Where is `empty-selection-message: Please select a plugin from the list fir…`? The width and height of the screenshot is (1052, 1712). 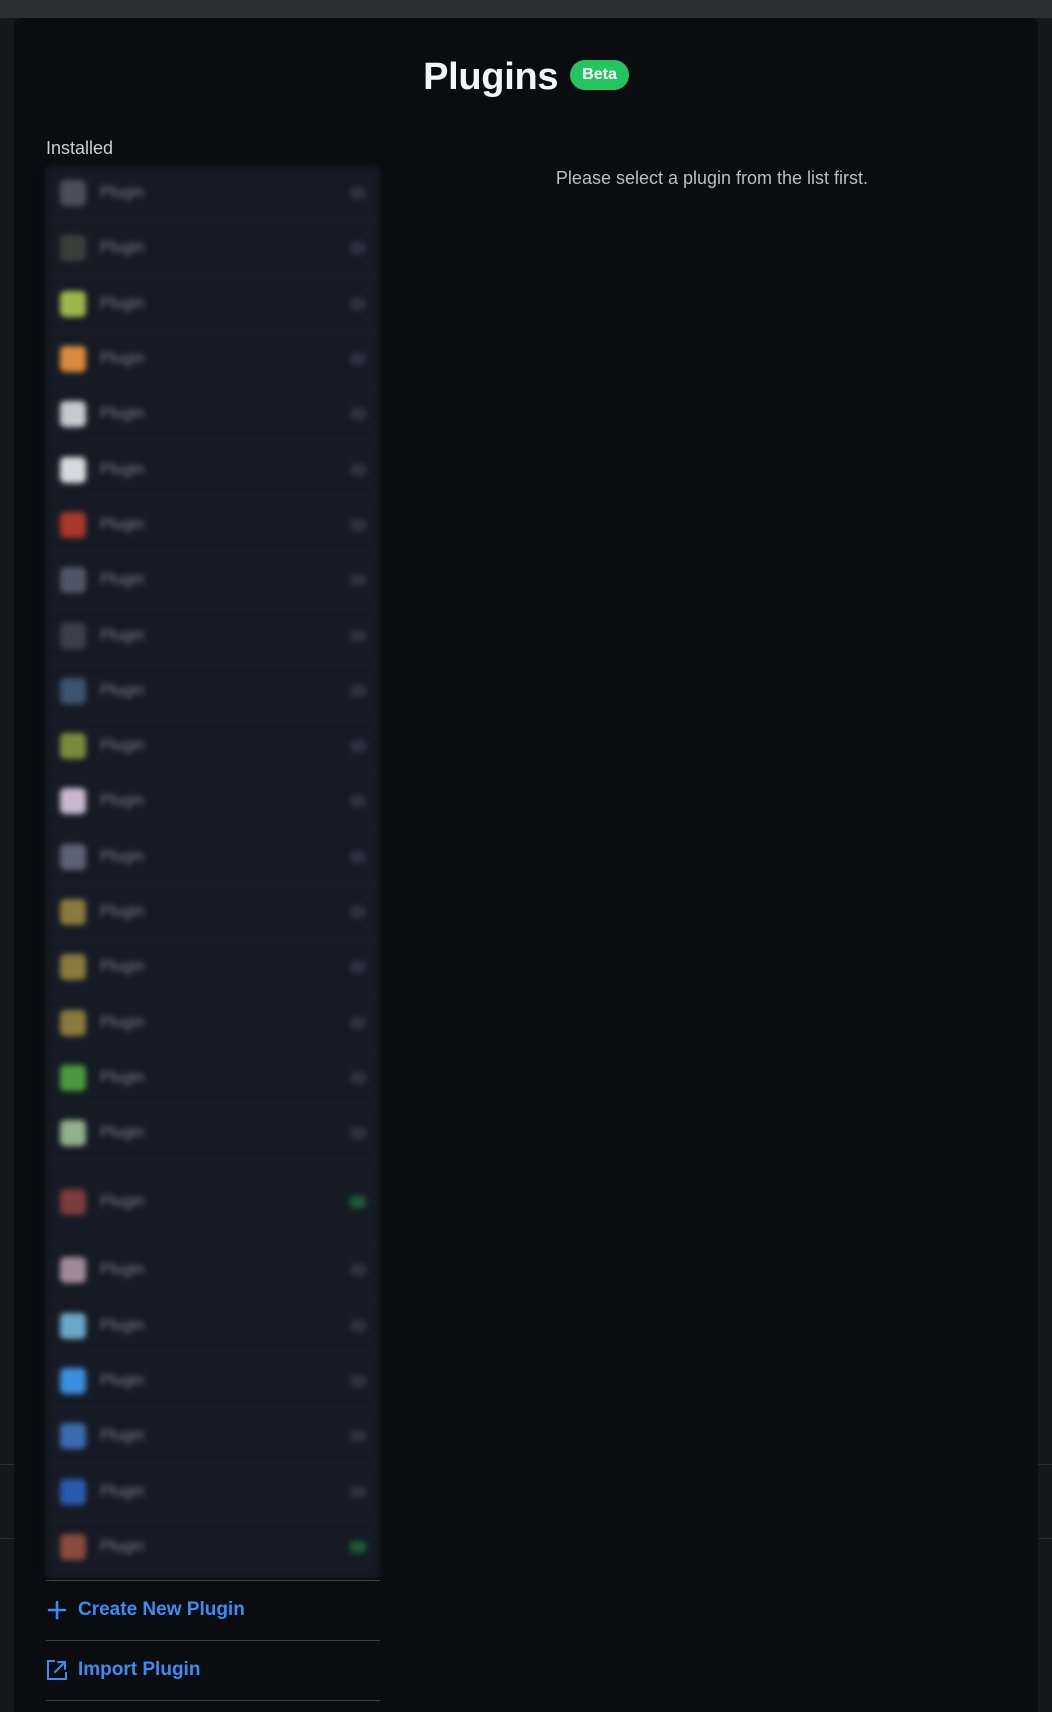 empty-selection-message: Please select a plugin from the list fir… is located at coordinates (712, 178).